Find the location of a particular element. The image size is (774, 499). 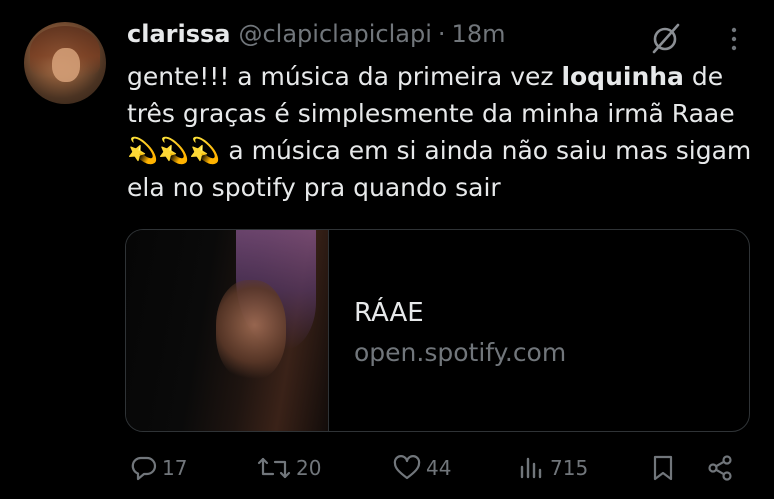

views-chart-icon is located at coordinates (531, 468).